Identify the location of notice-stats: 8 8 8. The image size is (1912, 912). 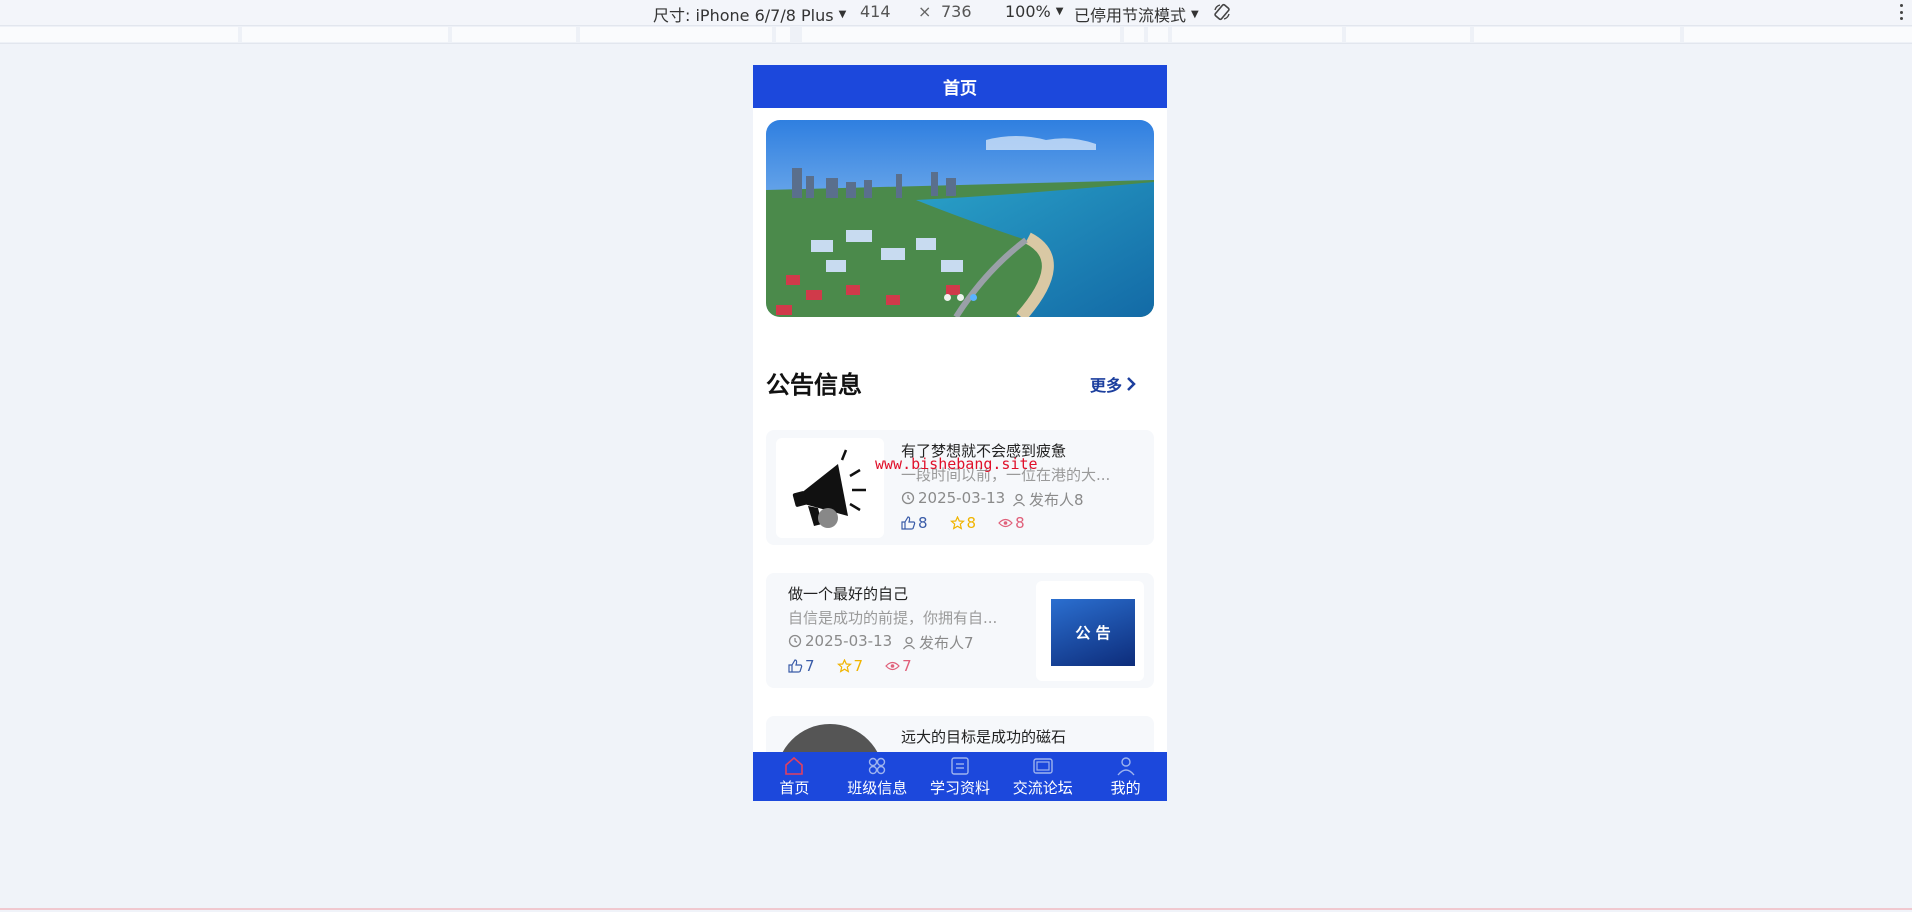
(974, 523).